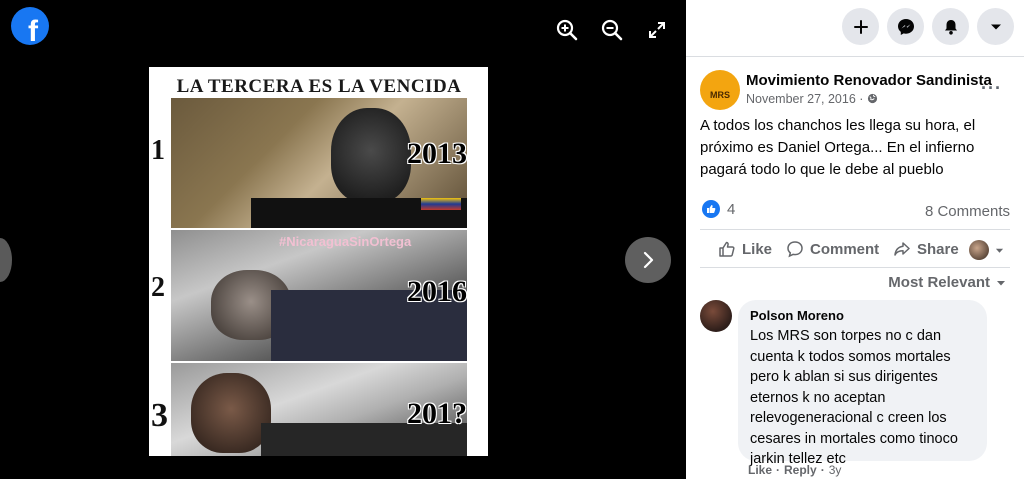  I want to click on comment-button: Comment, so click(832, 249).